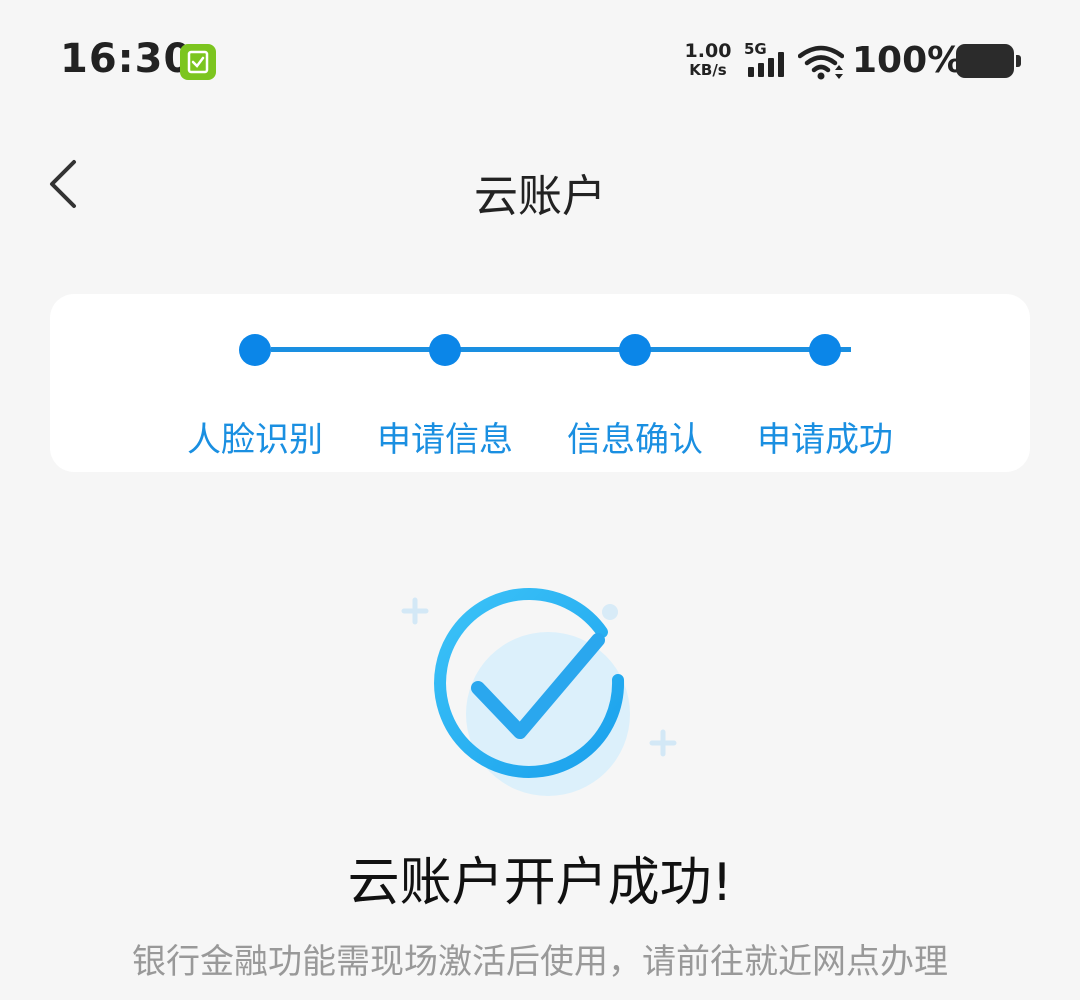 The height and width of the screenshot is (1000, 1080). Describe the element at coordinates (126, 59) in the screenshot. I see `status-time: 16:30` at that location.